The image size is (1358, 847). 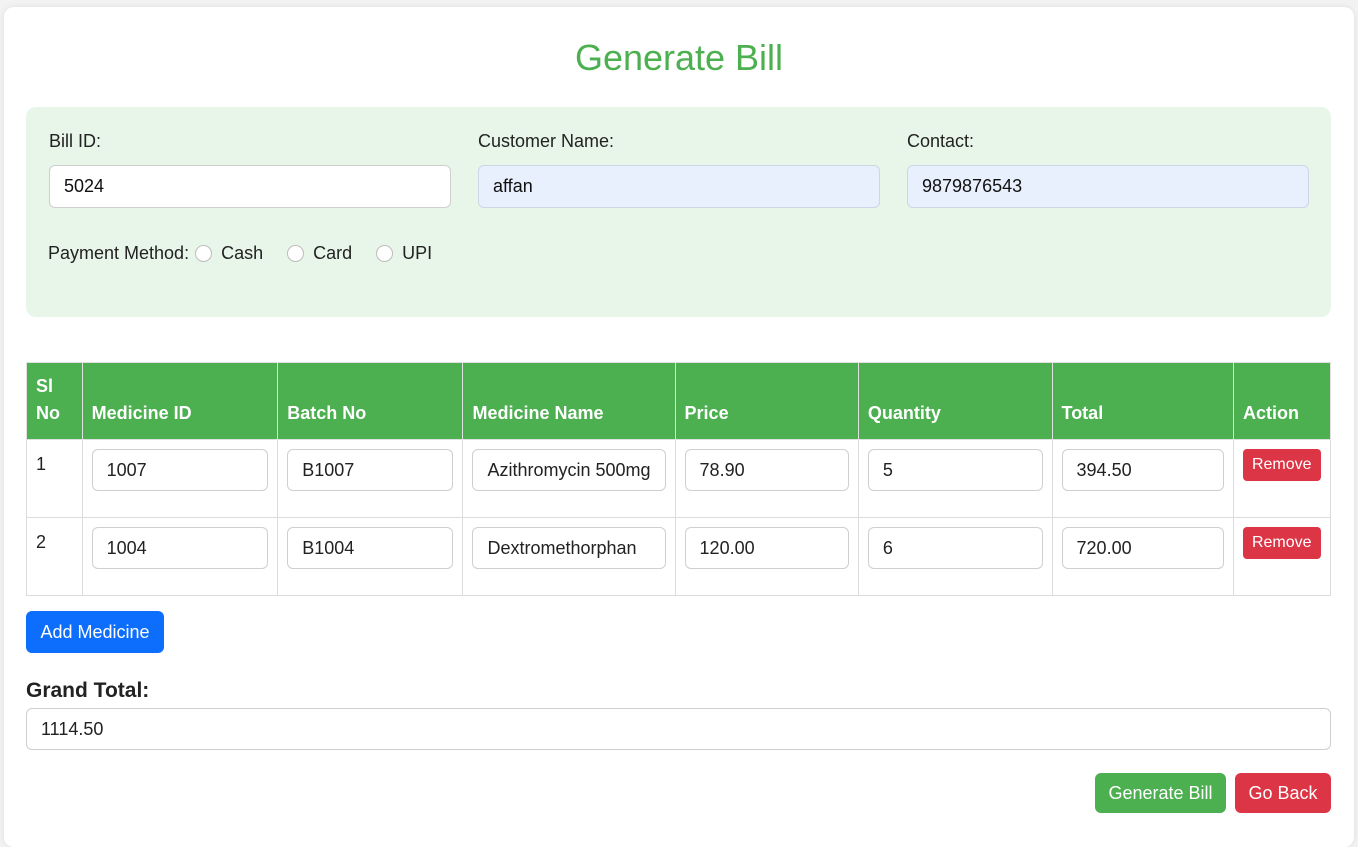 I want to click on batch-no-input: B1004, so click(x=370, y=548).